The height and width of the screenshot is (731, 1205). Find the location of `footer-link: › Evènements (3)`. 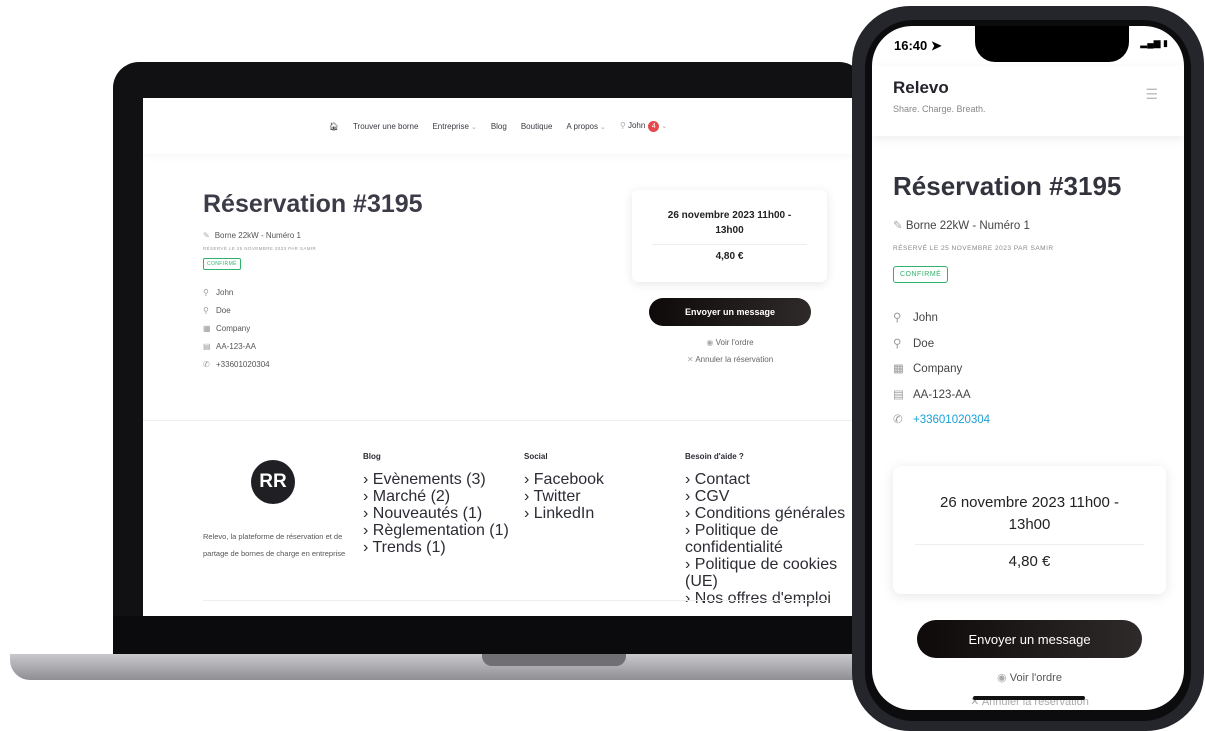

footer-link: › Evènements (3) is located at coordinates (436, 479).